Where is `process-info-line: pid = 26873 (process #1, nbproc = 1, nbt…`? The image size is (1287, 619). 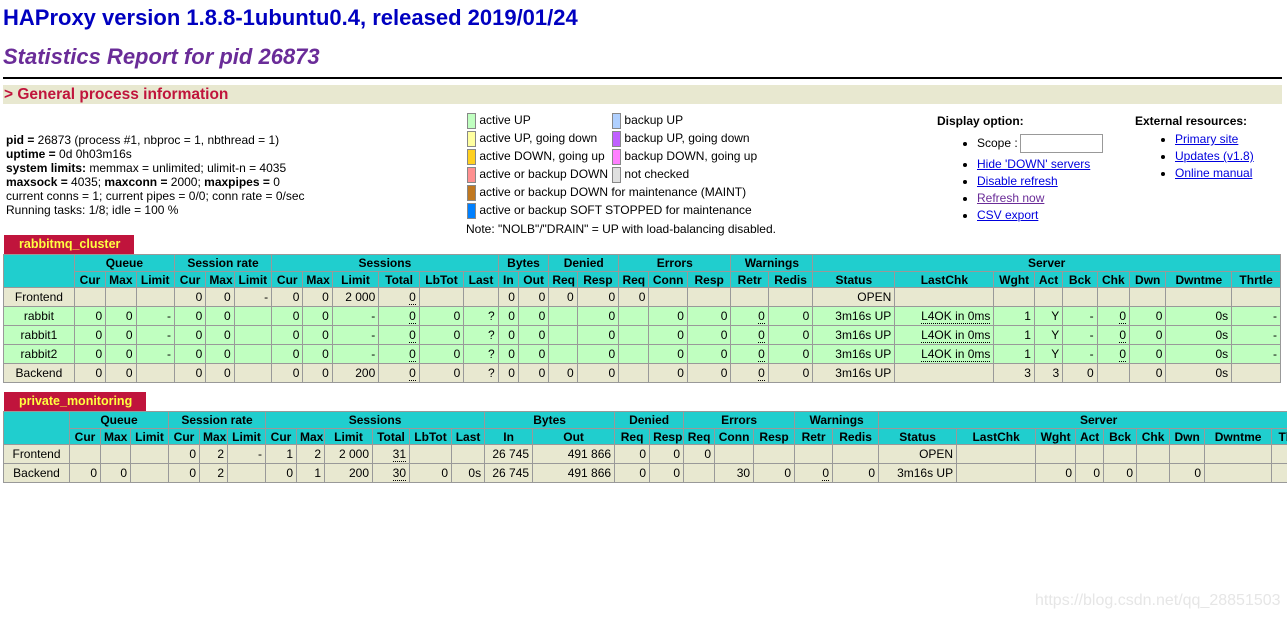
process-info-line: pid = 26873 (process #1, nbproc = 1, nbt… is located at coordinates (155, 140).